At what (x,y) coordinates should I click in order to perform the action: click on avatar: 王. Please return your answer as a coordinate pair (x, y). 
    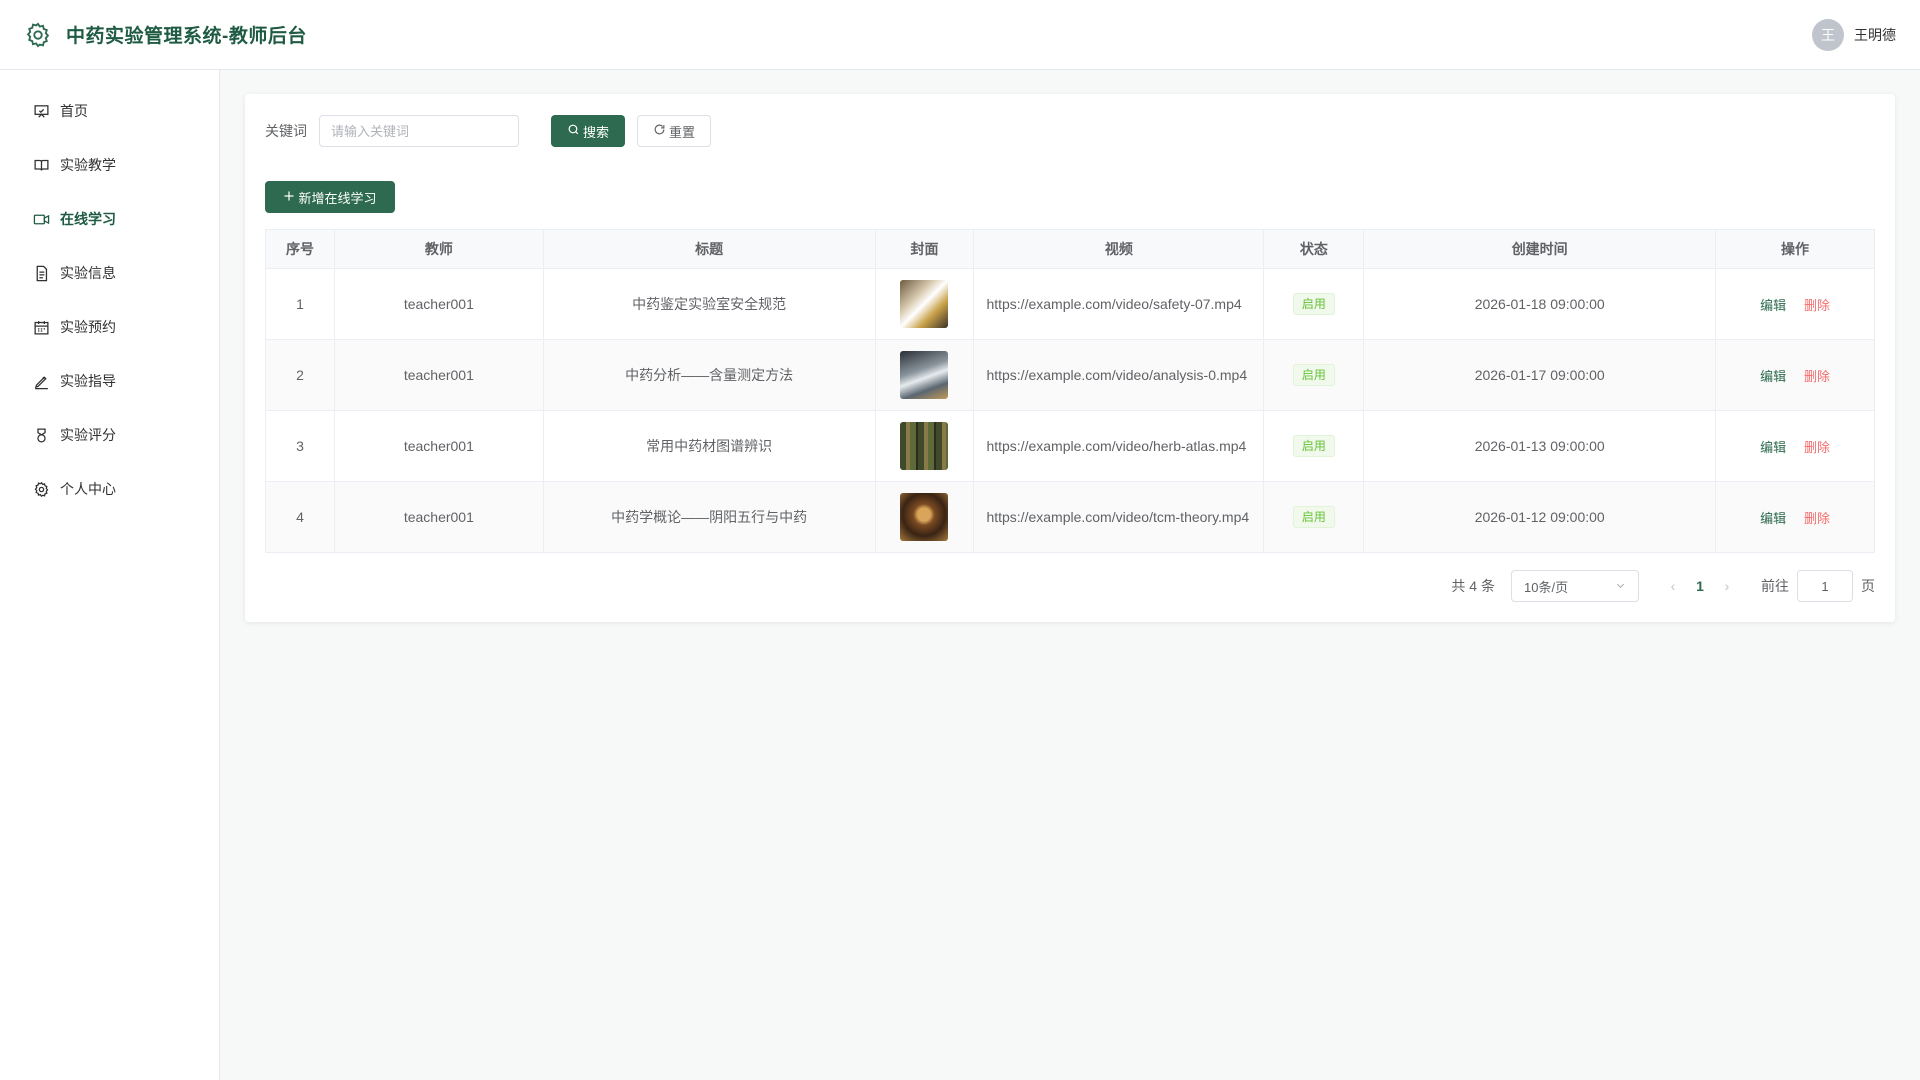
    Looking at the image, I should click on (1828, 34).